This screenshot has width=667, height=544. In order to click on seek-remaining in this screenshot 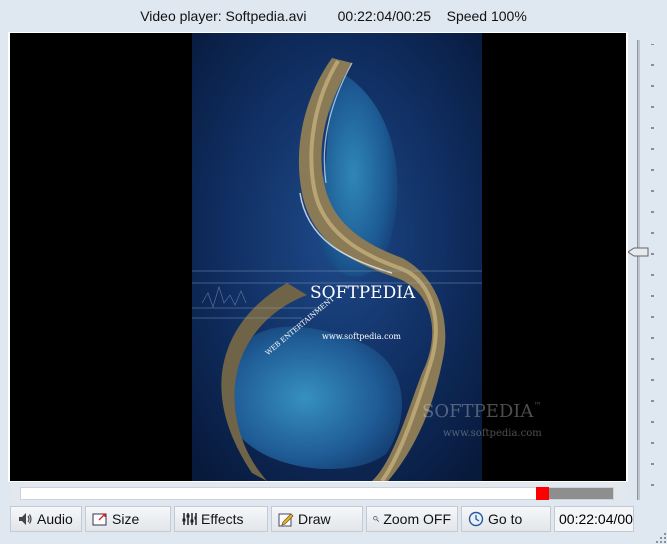, I will do `click(575, 493)`.